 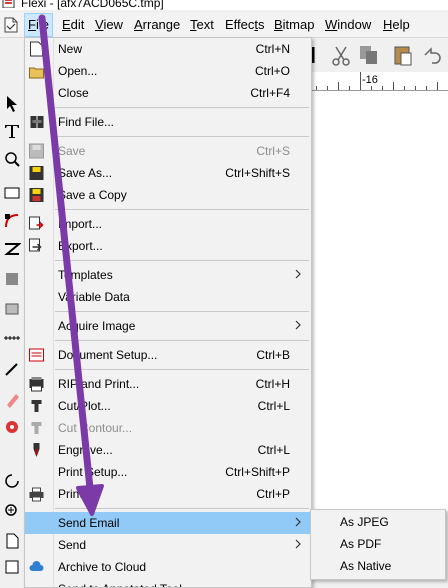 I want to click on copy-icon, so click(x=369, y=55).